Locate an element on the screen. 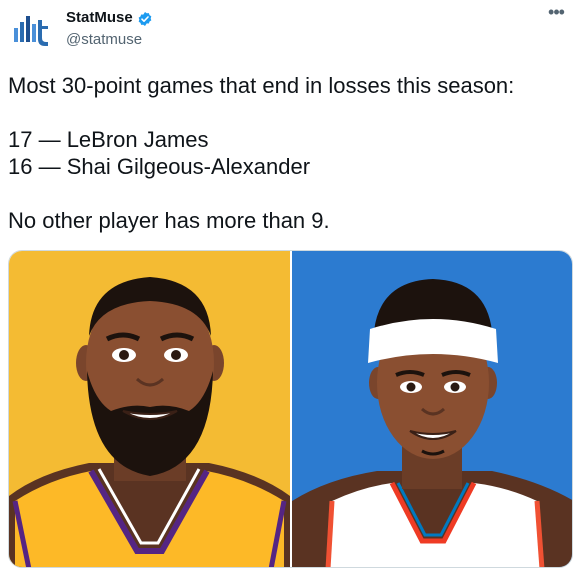 The image size is (579, 578). tweet-text-line: 16 — Shai Gilgeous-Alexander is located at coordinates (159, 166).